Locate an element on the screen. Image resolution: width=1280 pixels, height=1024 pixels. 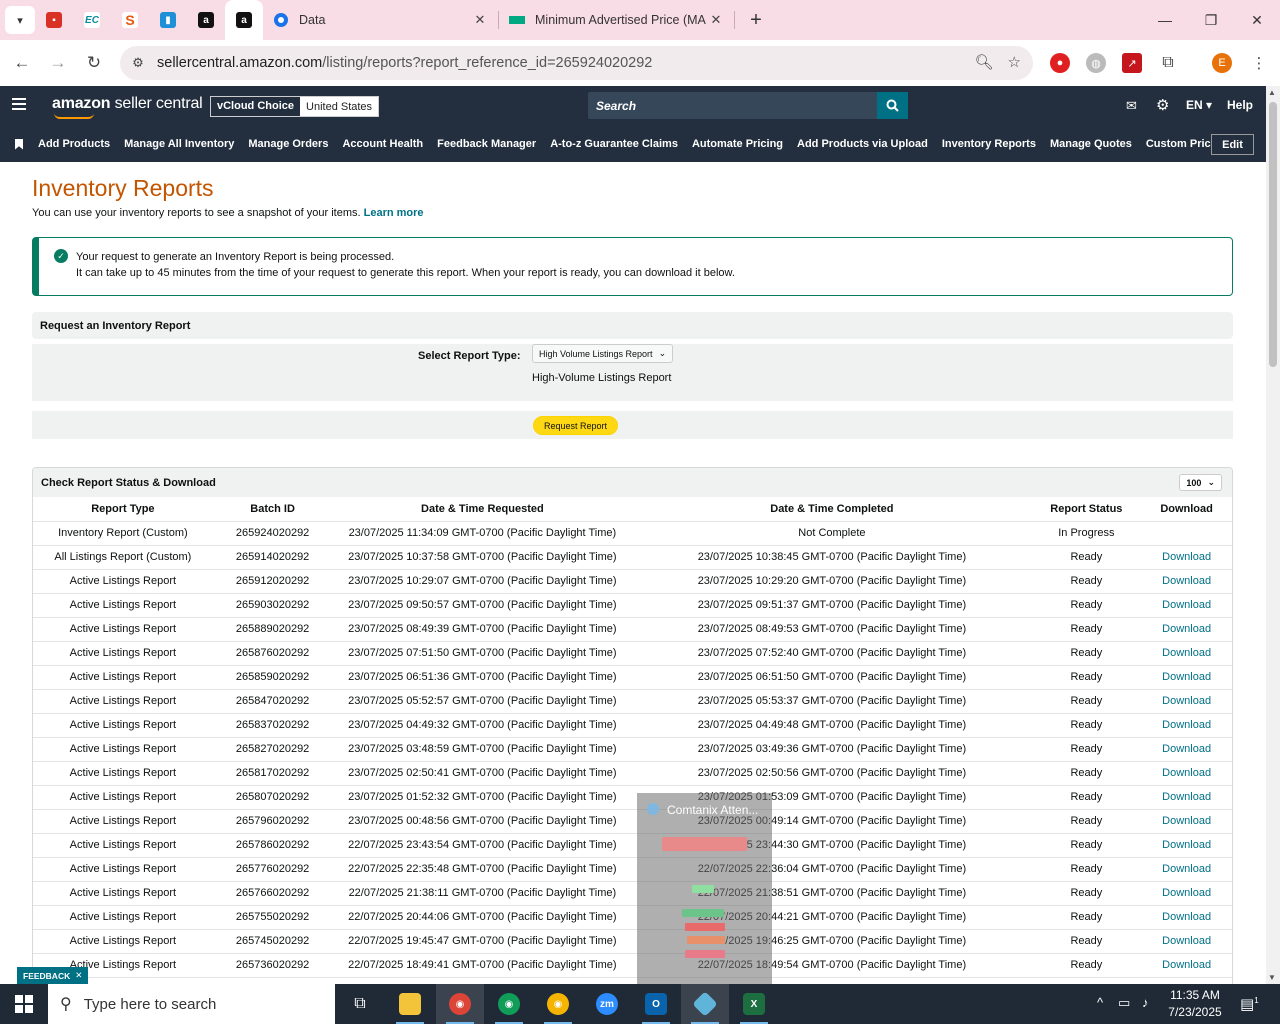
volume-icon: ♪ is located at coordinates (1145, 1002).